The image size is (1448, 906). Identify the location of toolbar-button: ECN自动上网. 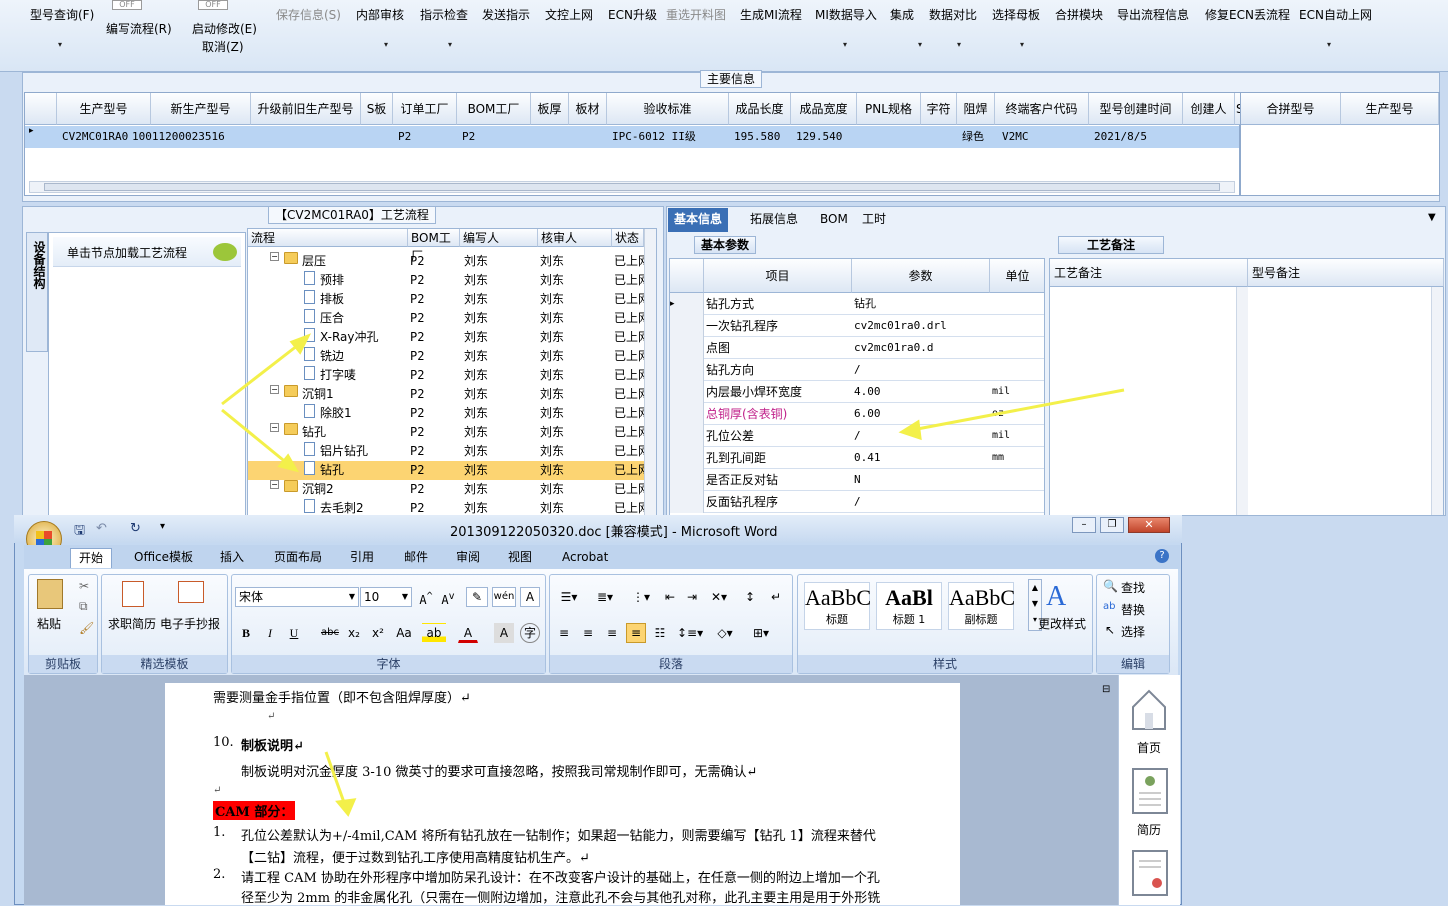
(1335, 14).